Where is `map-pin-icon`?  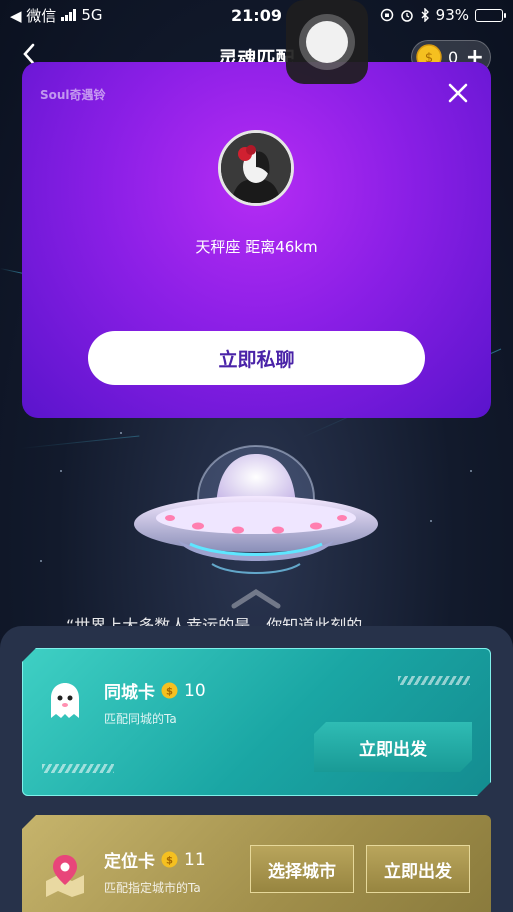
map-pin-icon is located at coordinates (65, 876).